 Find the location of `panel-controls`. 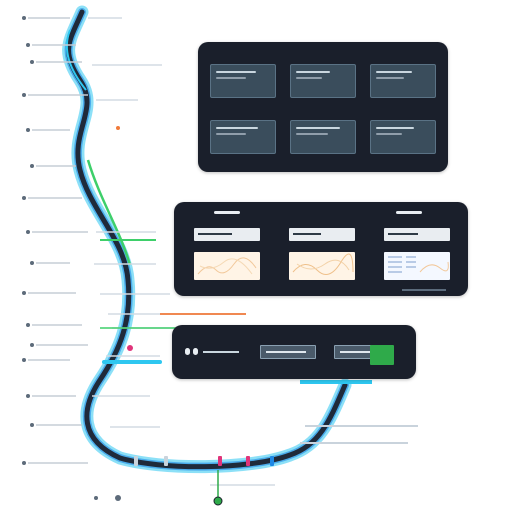

panel-controls is located at coordinates (294, 352).